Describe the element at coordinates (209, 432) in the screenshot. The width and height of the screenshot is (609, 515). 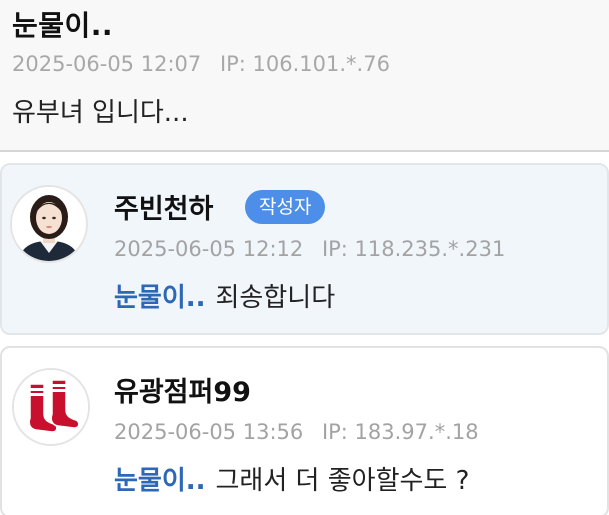
I see `comment-date: 2025-06-05 13:56` at that location.